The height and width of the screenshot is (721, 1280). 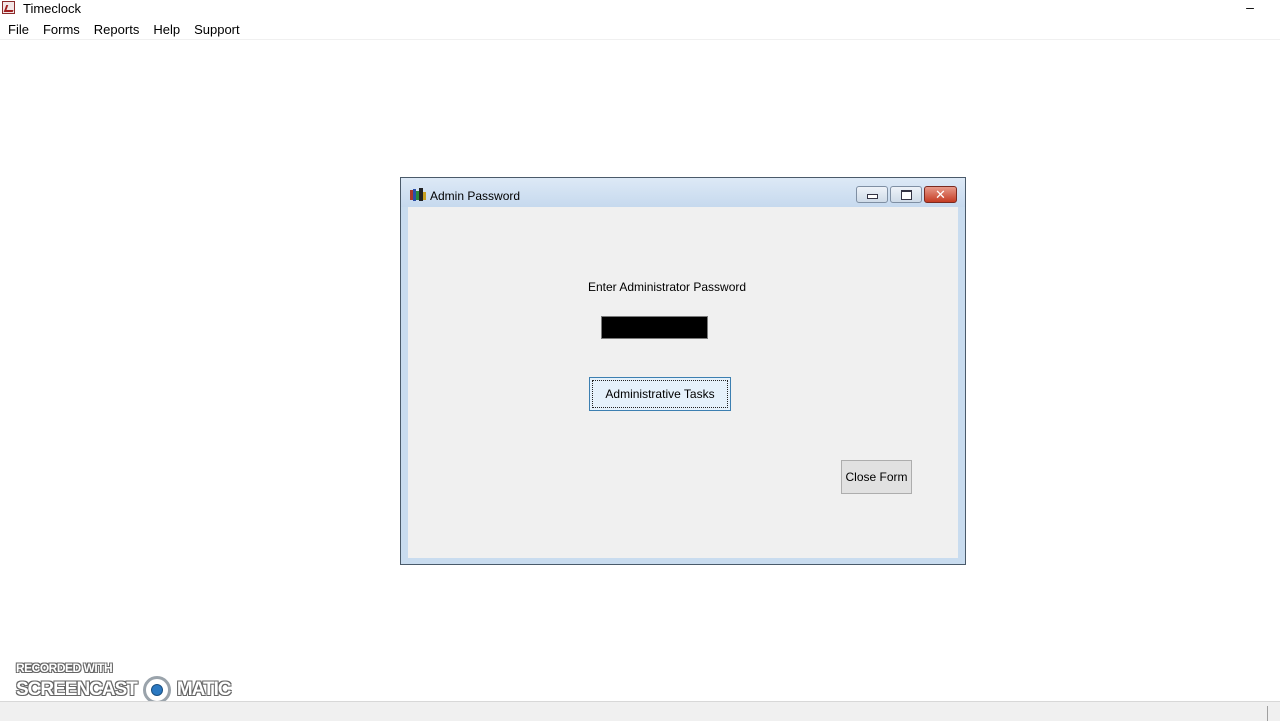 I want to click on dialog-minimize-button, so click(x=872, y=194).